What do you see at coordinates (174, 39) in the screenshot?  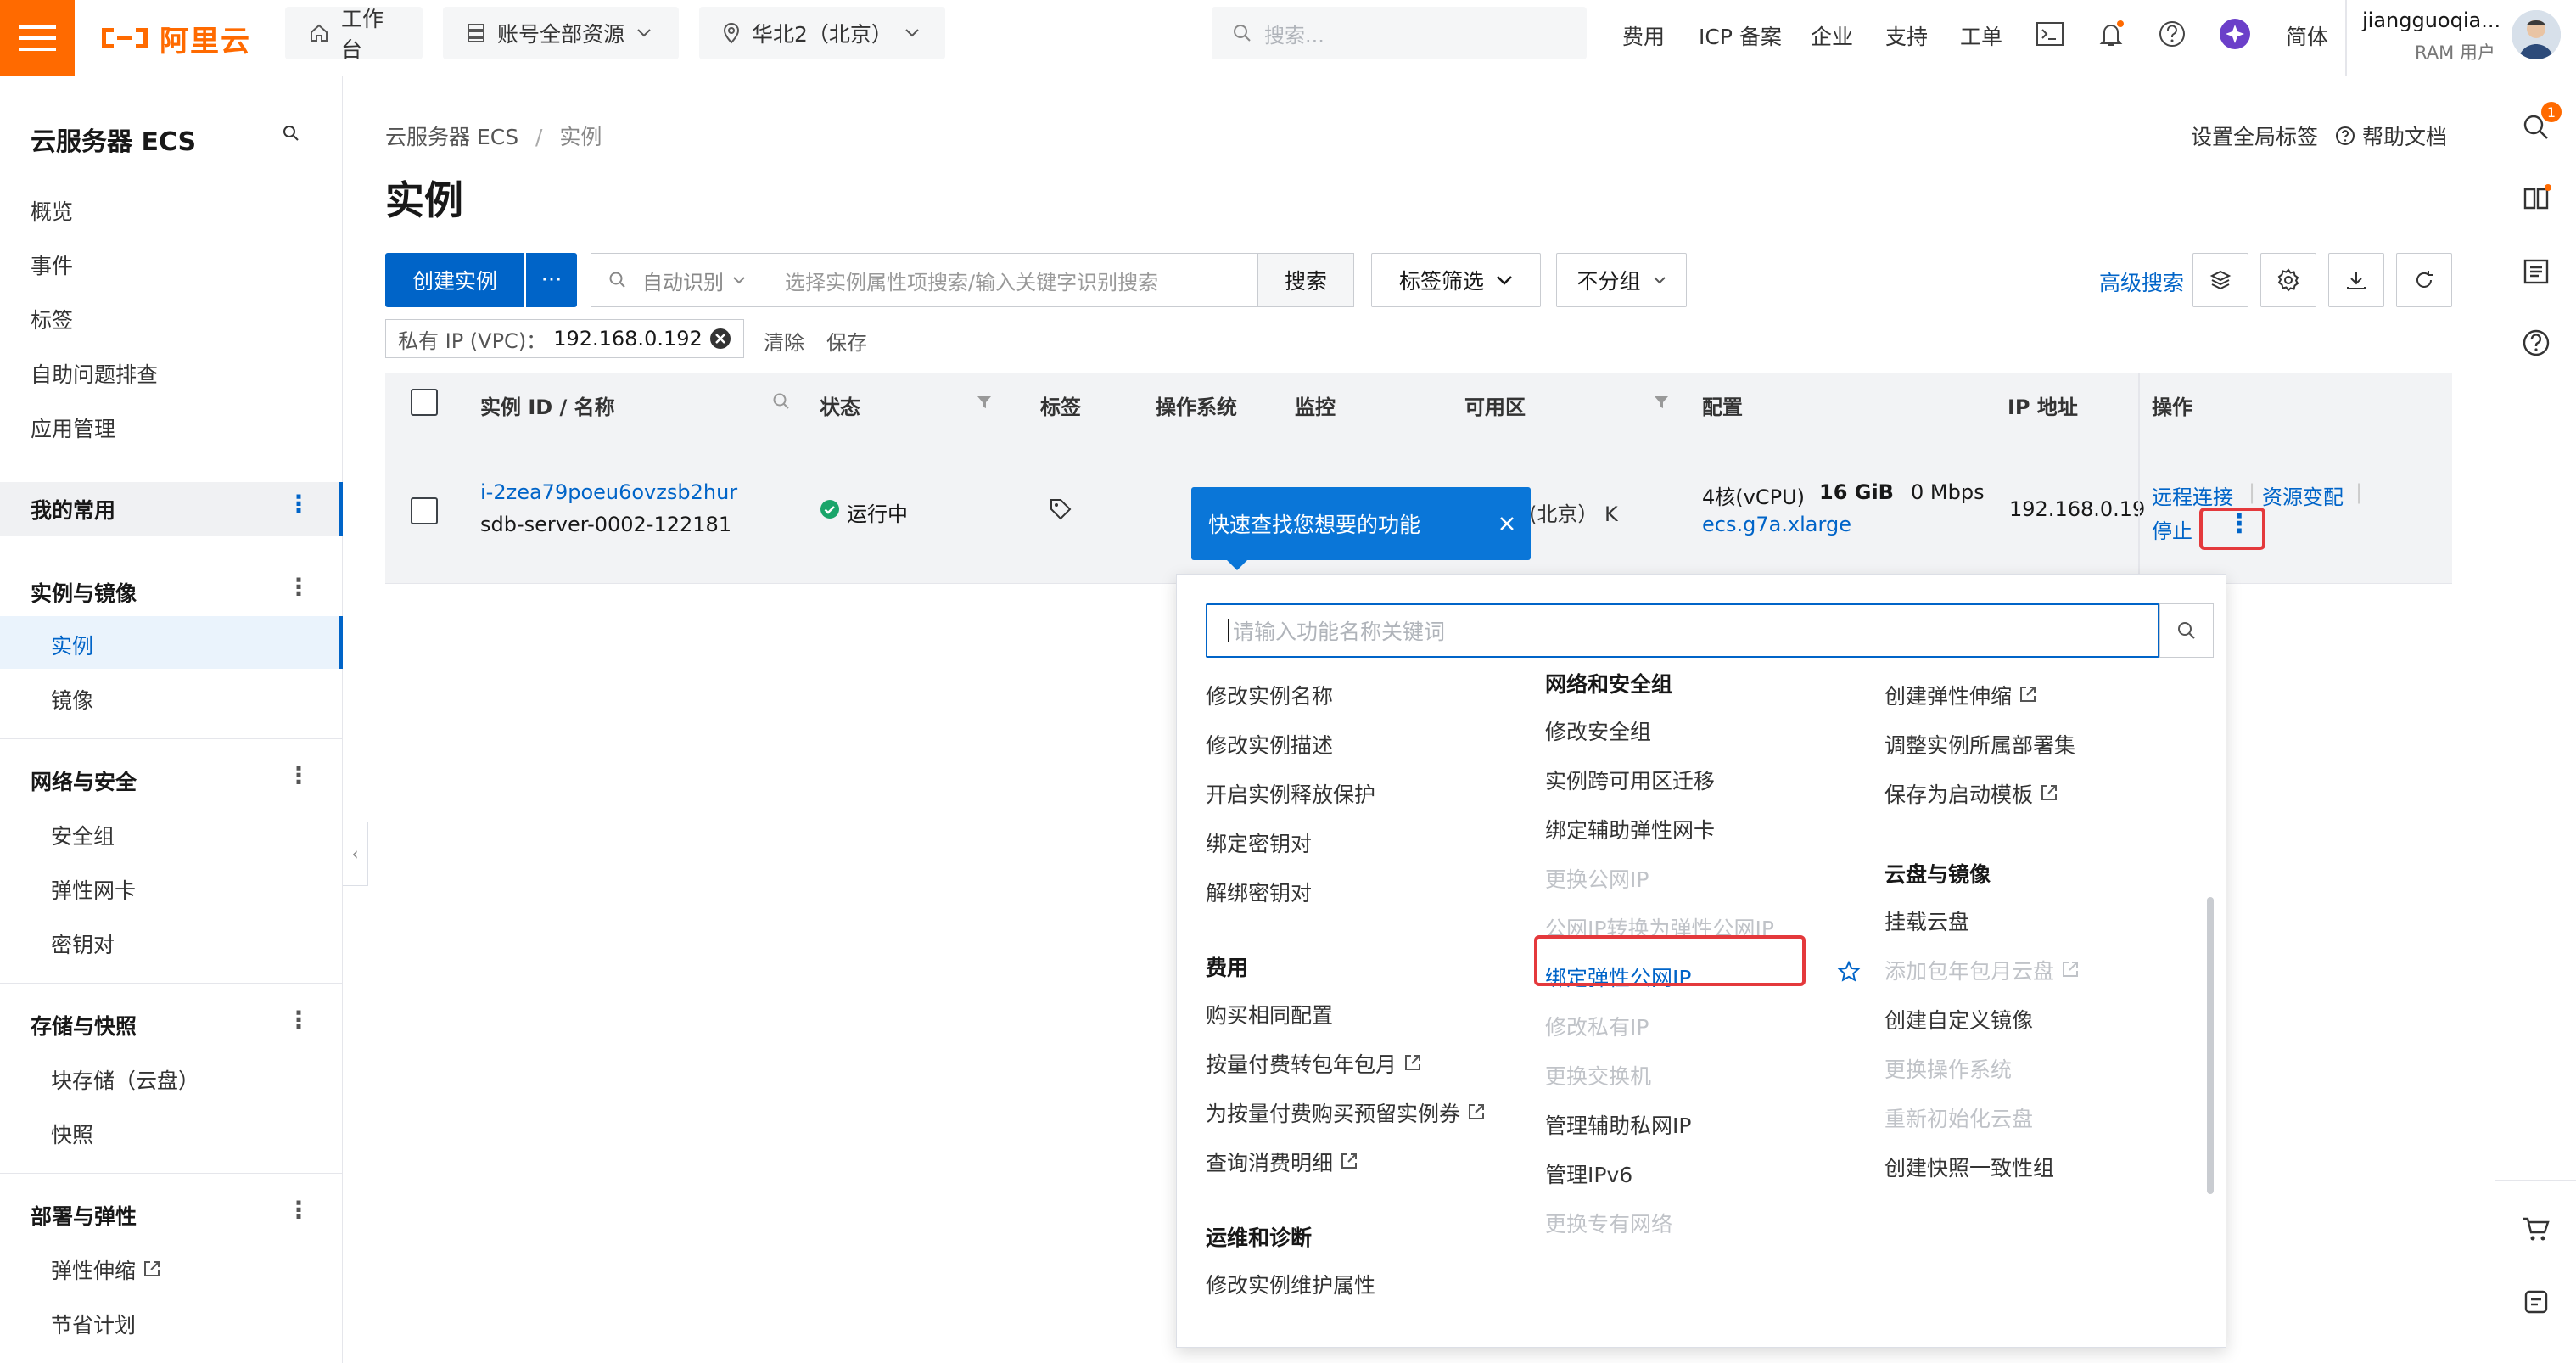 I see `aliyun-logo: 阿里云` at bounding box center [174, 39].